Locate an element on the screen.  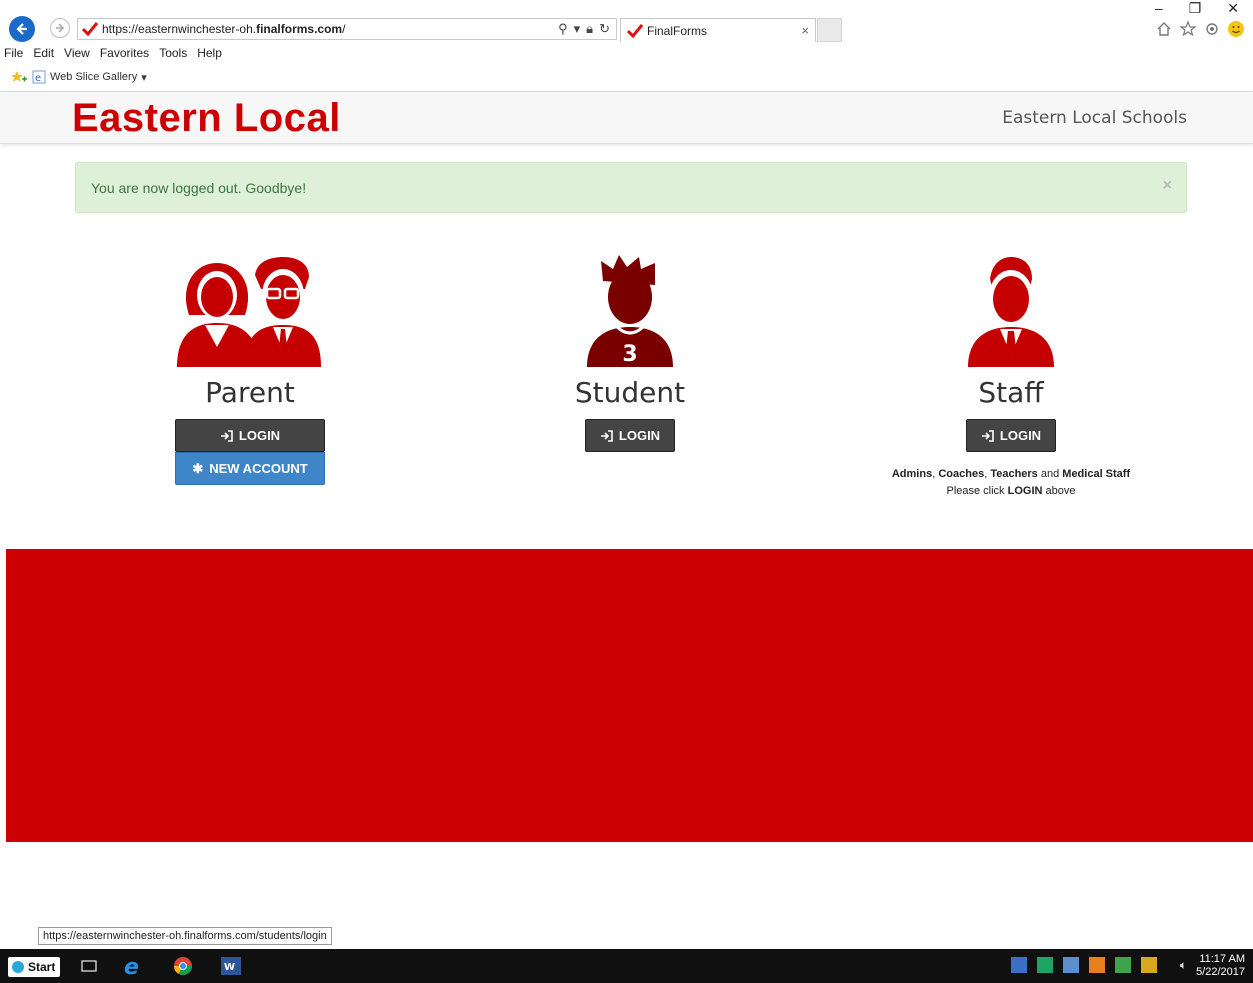
staff-title: Staff is located at coordinates (1011, 392).